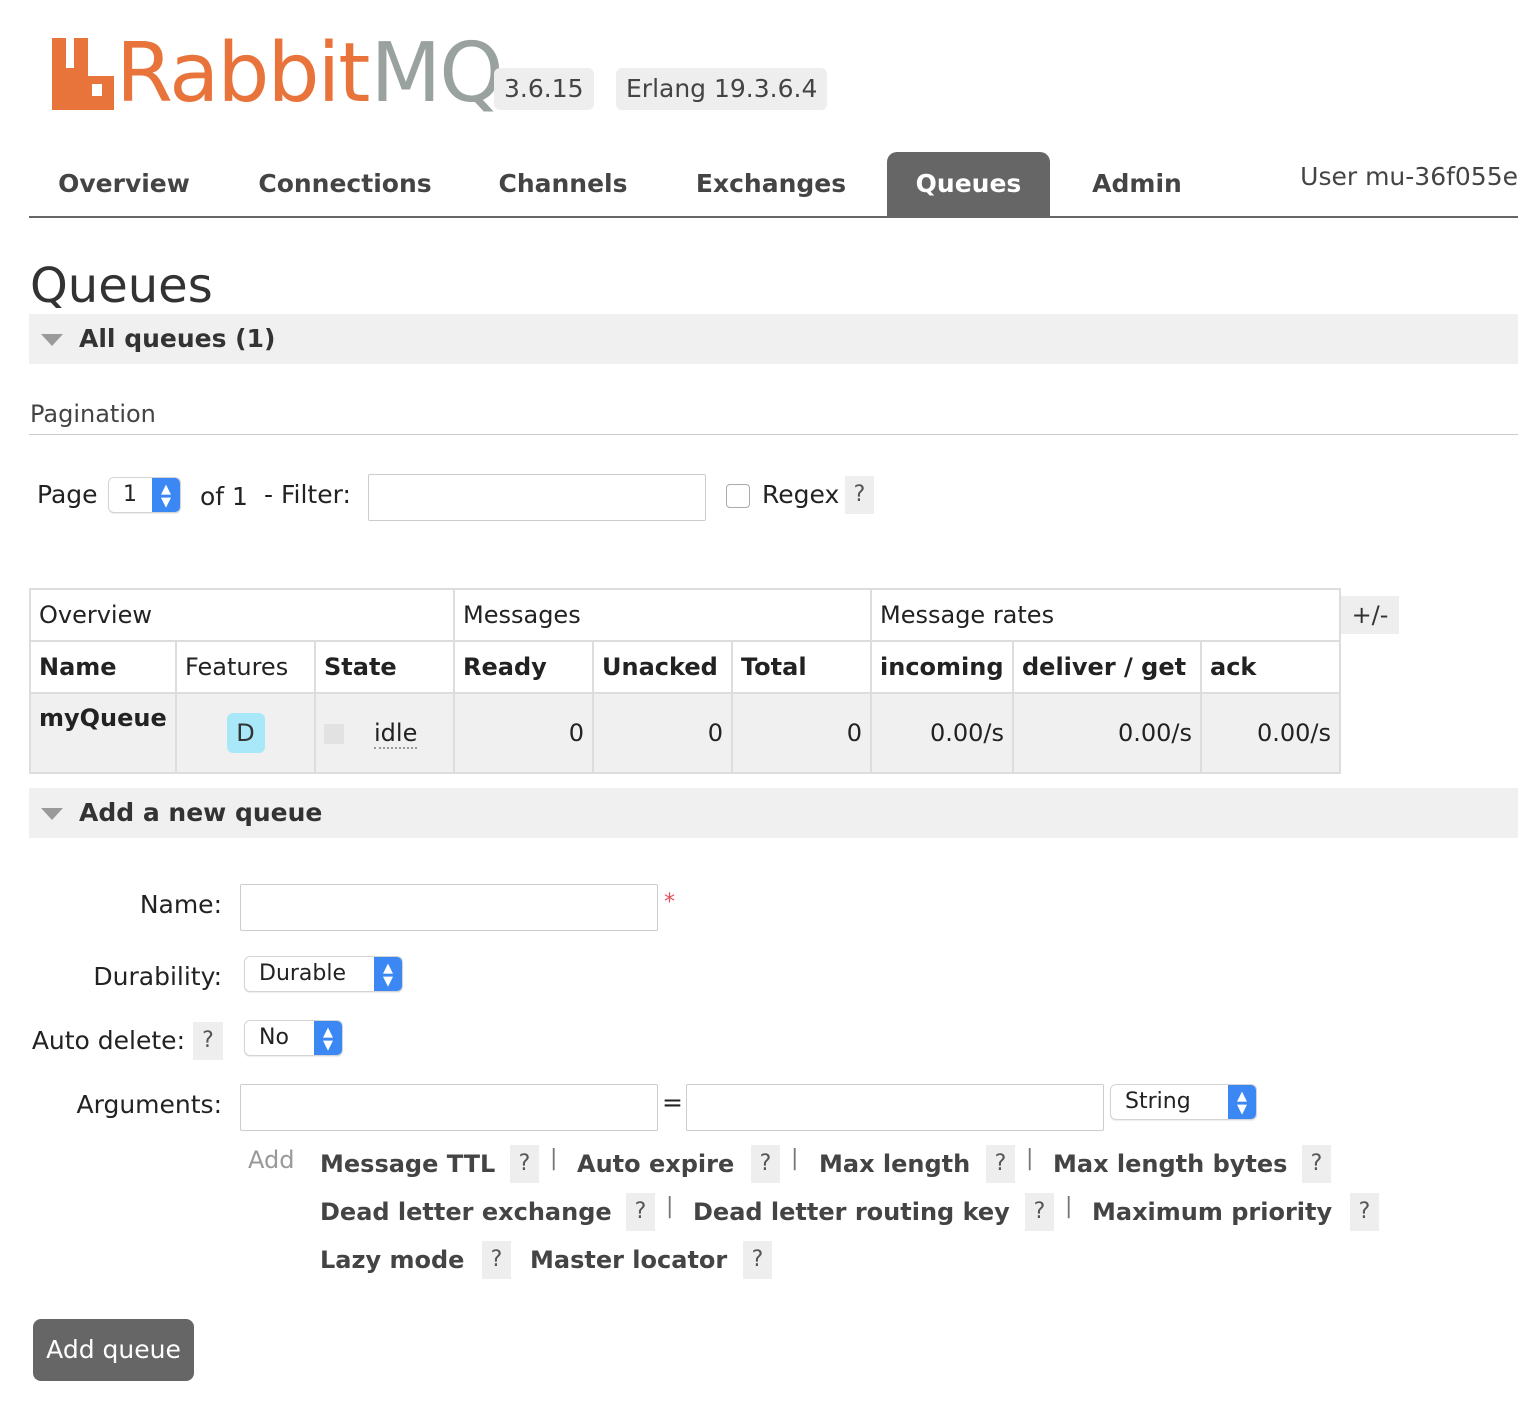  What do you see at coordinates (1409, 176) in the screenshot?
I see `user-label: User mu-36f055e` at bounding box center [1409, 176].